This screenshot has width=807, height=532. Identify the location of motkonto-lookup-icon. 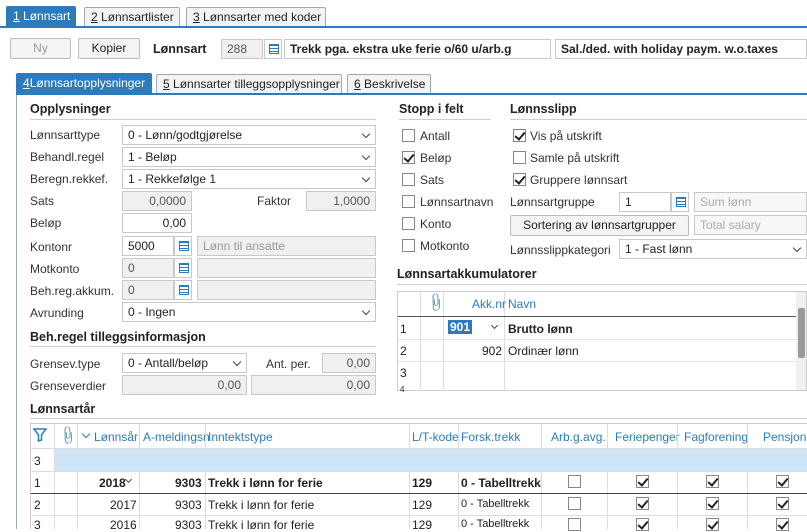
(183, 268).